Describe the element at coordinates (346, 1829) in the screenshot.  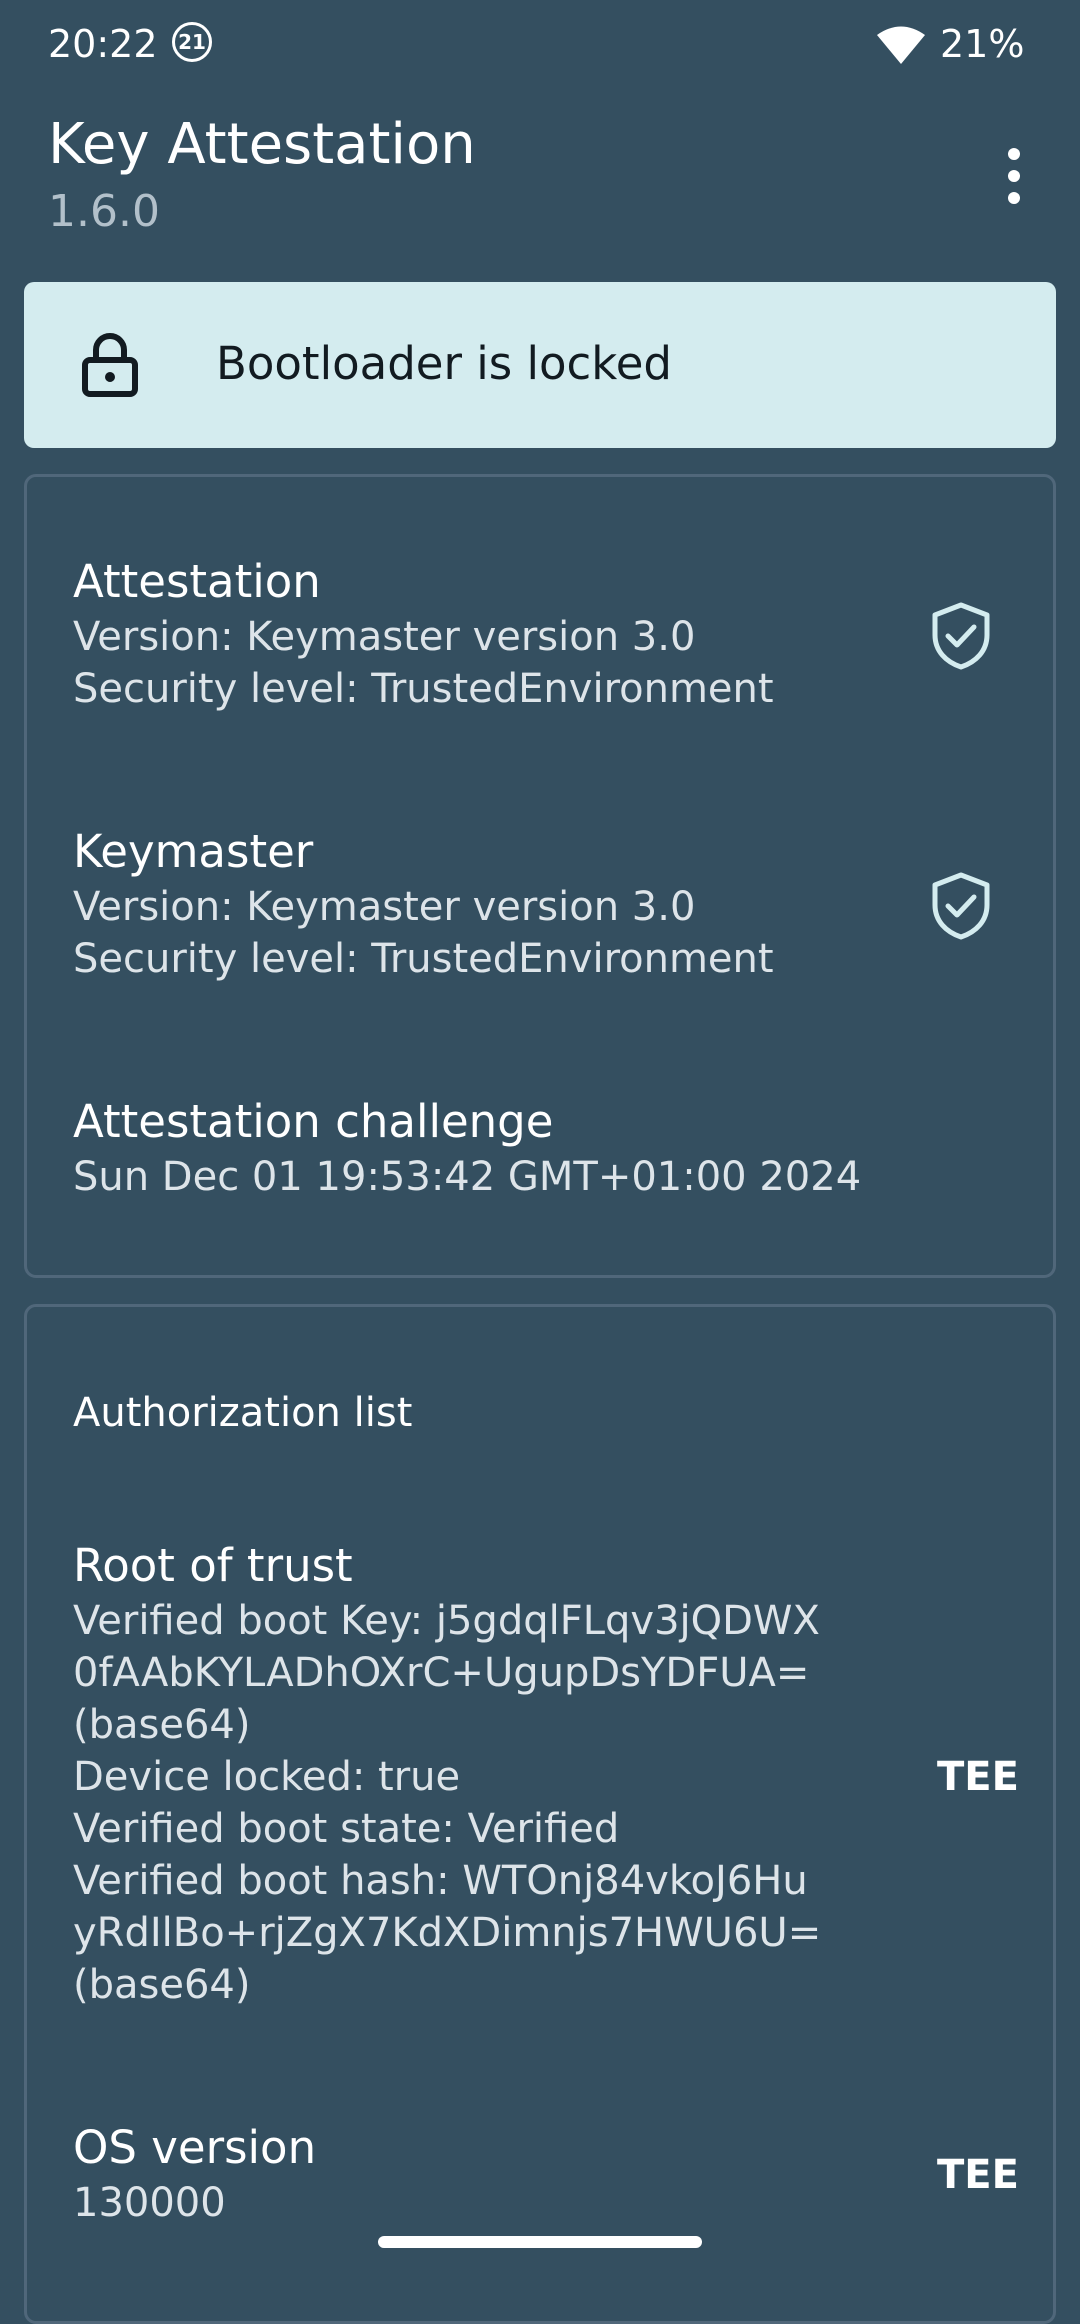
I see `item-line: Verified boot state: Verified` at that location.